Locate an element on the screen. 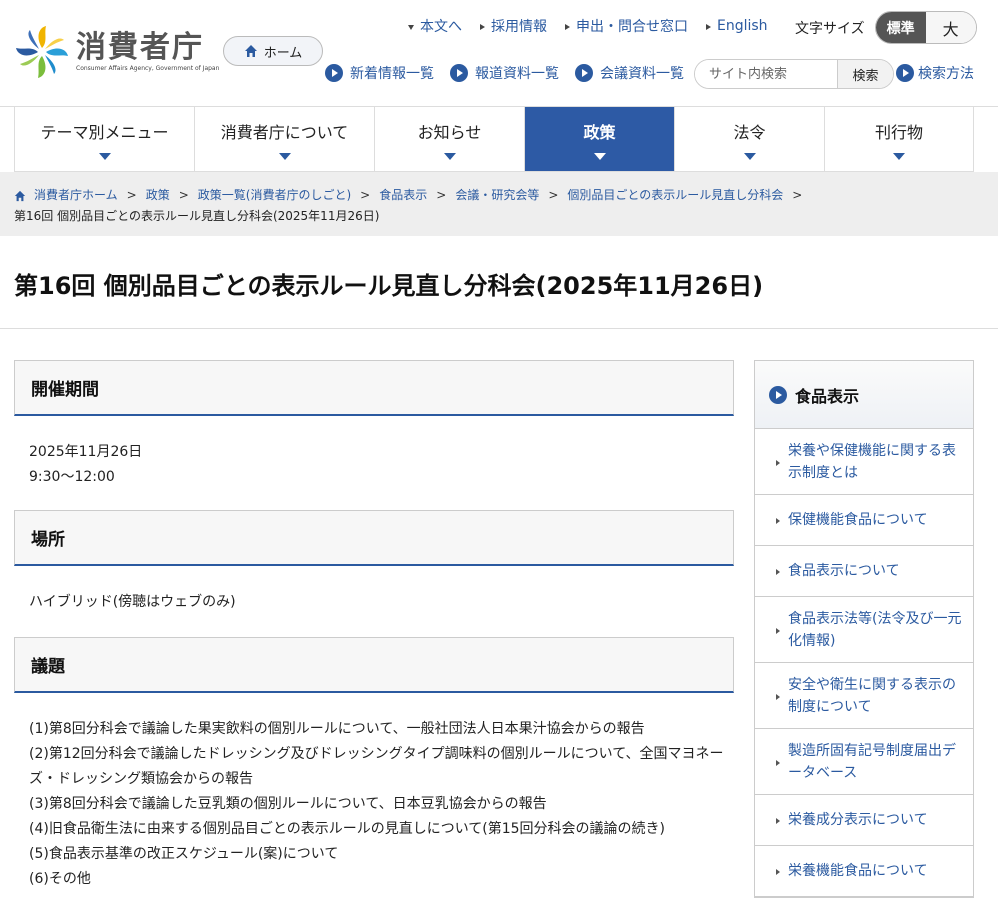 Image resolution: width=998 pixels, height=898 pixels. sidebar-item-food-labeling: 食品表示について is located at coordinates (864, 571).